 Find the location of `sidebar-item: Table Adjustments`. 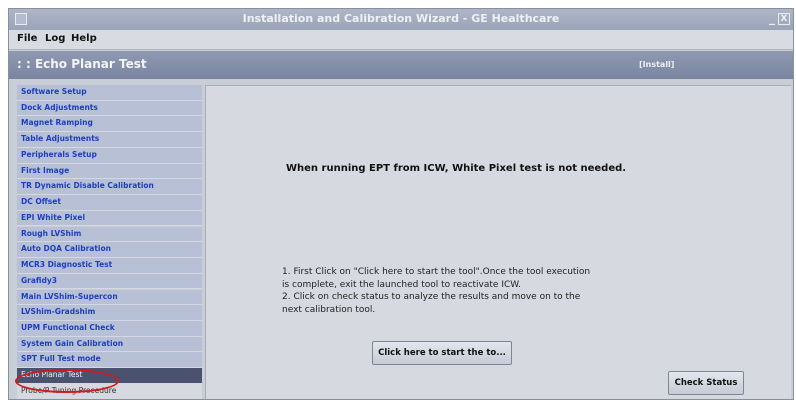

sidebar-item: Table Adjustments is located at coordinates (109, 140).